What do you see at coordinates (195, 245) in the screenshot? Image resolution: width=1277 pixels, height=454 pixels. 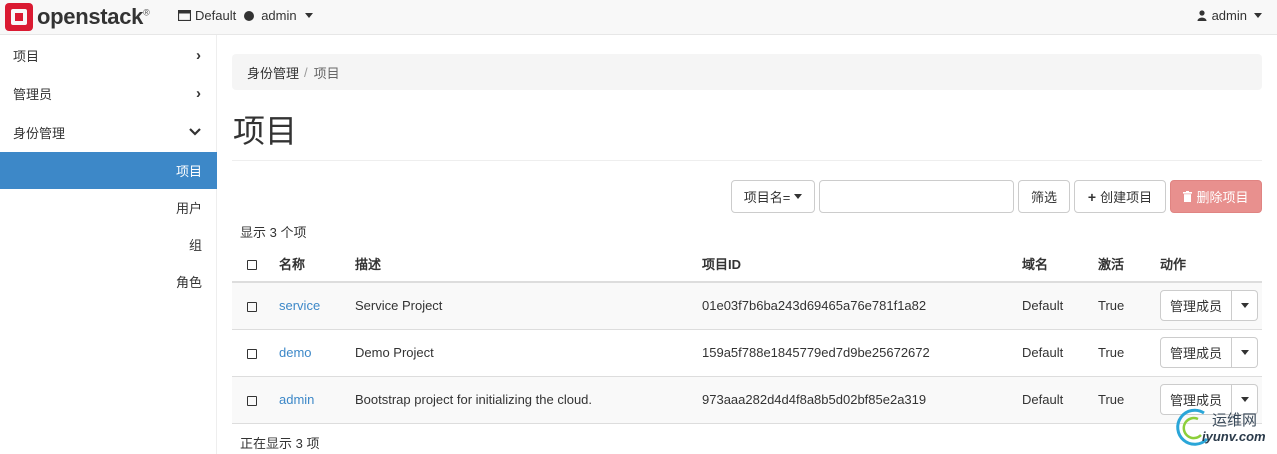 I see `sidebar-subitem-label: 组` at bounding box center [195, 245].